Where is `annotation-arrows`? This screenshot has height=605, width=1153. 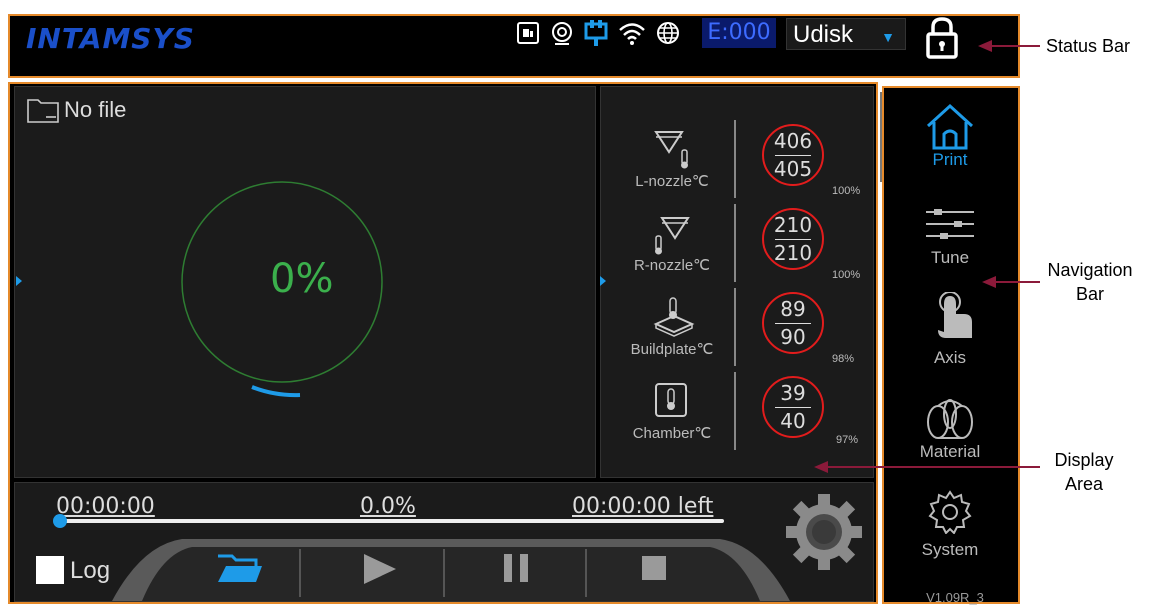
annotation-arrows is located at coordinates (927, 256).